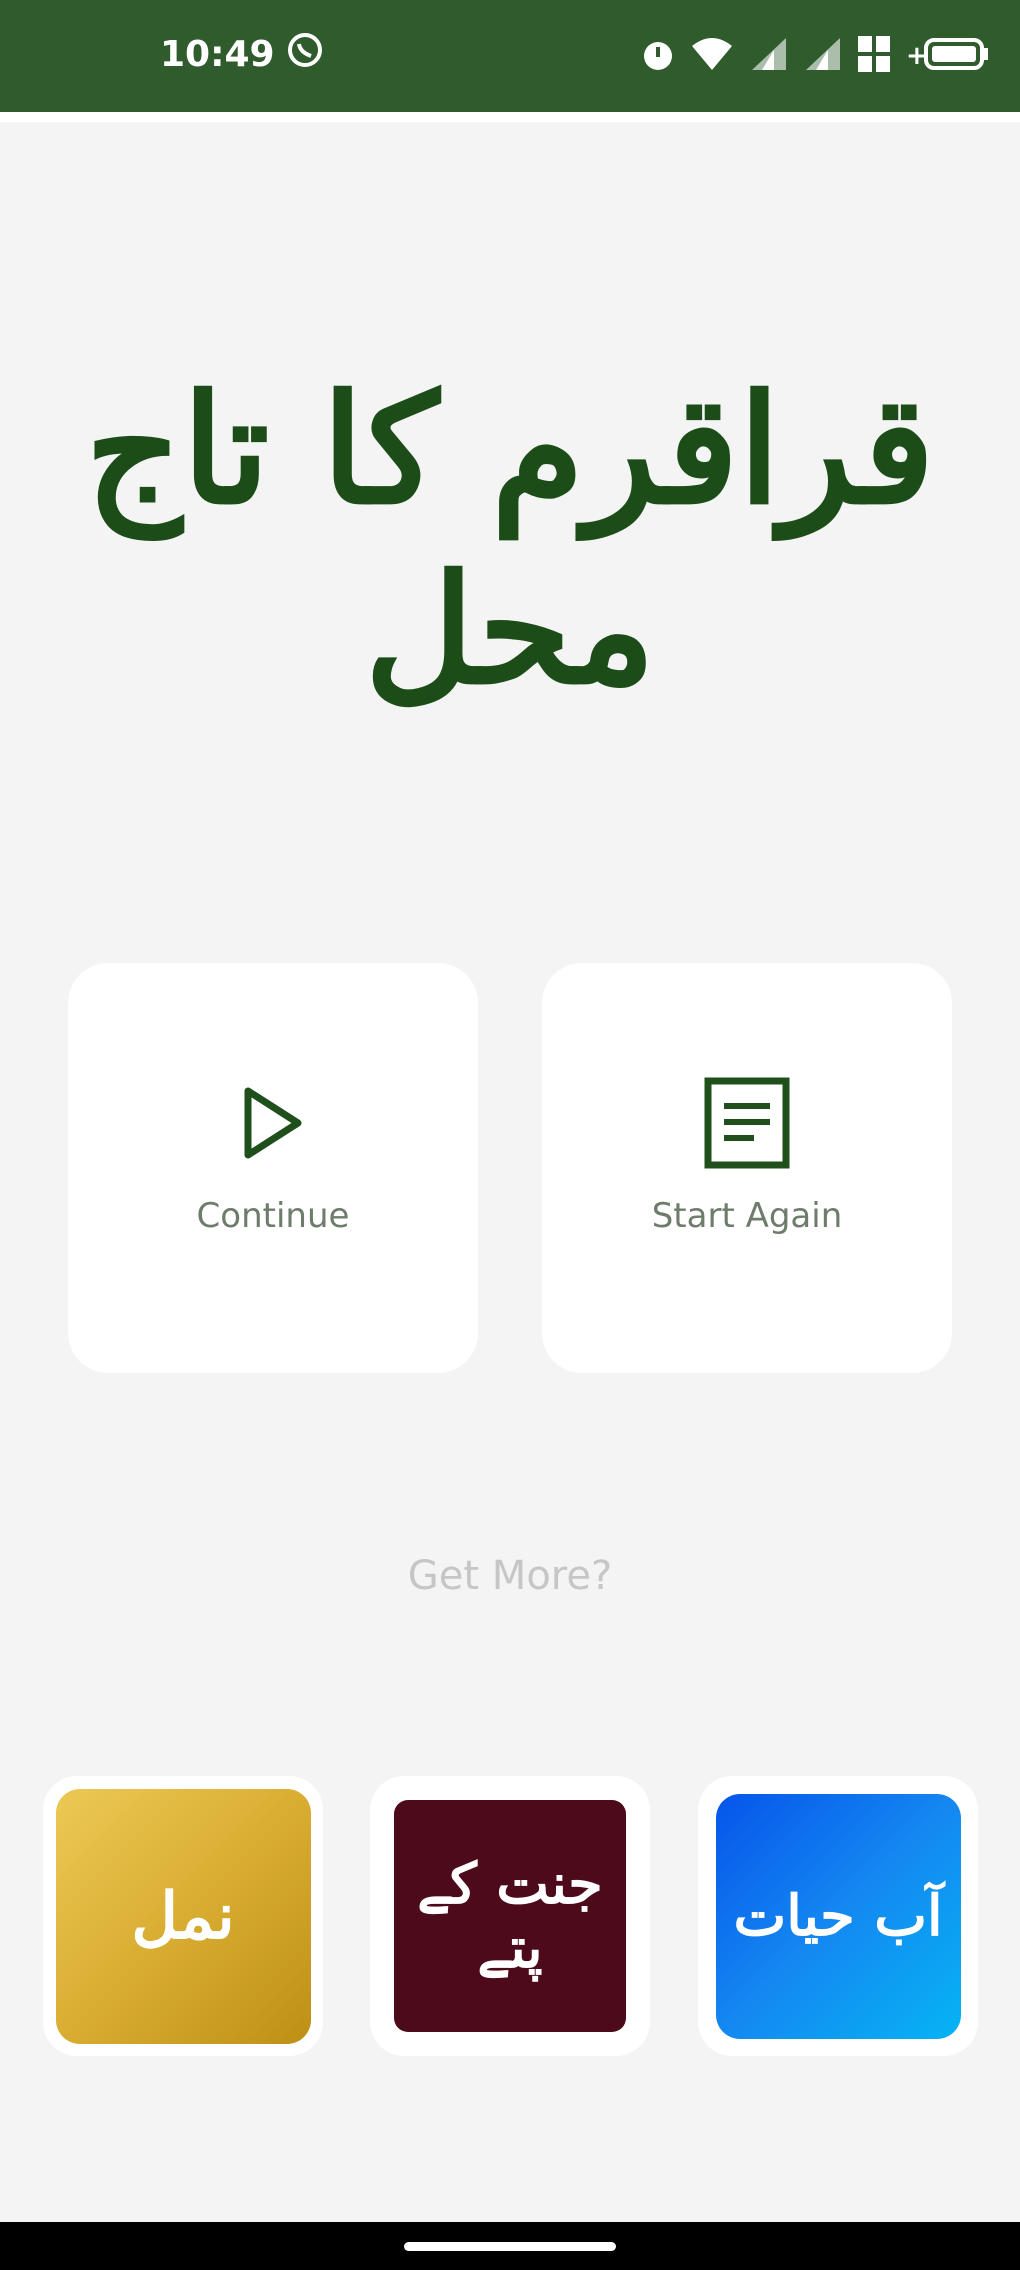 This screenshot has height=2270, width=1020. I want to click on continue-label: Continue, so click(273, 1216).